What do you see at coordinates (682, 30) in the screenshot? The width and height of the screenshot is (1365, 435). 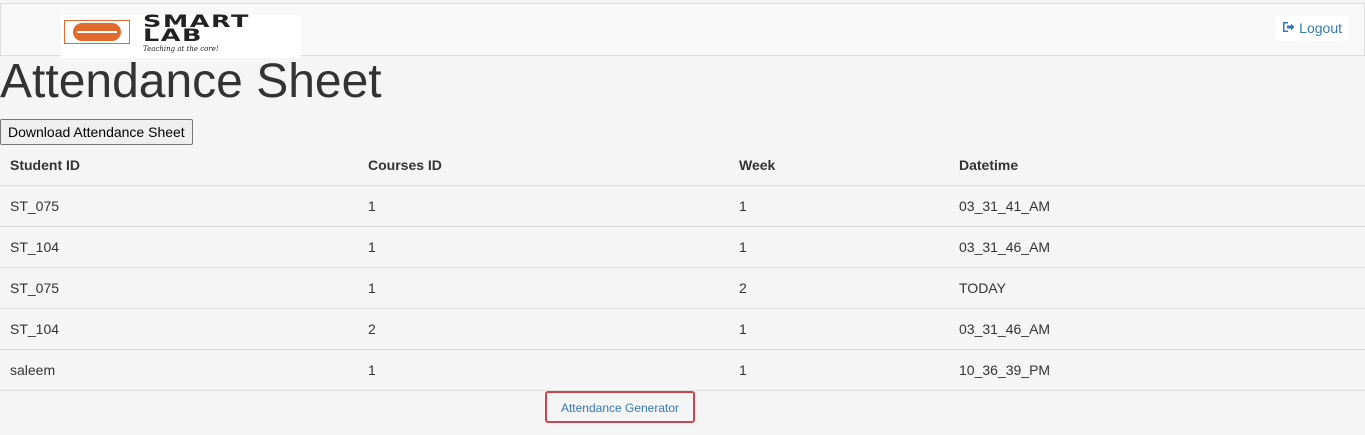 I see `top-navbar: SMART LAB Teaching at the core! Logout` at bounding box center [682, 30].